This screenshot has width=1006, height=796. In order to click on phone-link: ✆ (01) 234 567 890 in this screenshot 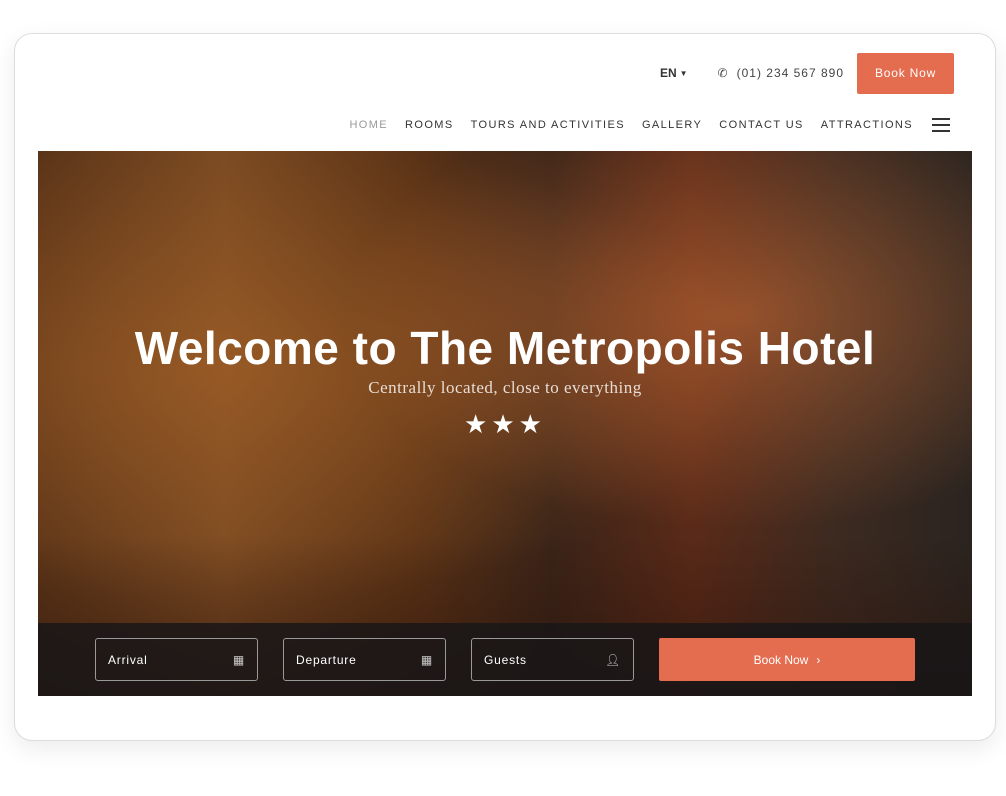, I will do `click(781, 73)`.